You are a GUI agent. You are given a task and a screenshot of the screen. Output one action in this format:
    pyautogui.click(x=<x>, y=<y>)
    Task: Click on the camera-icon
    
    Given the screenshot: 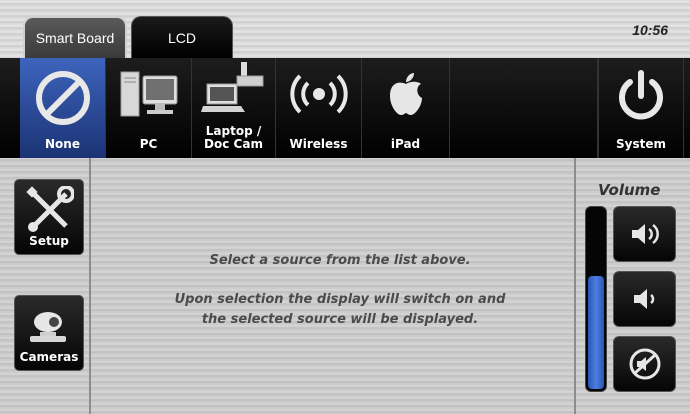 What is the action you would take?
    pyautogui.click(x=48, y=327)
    